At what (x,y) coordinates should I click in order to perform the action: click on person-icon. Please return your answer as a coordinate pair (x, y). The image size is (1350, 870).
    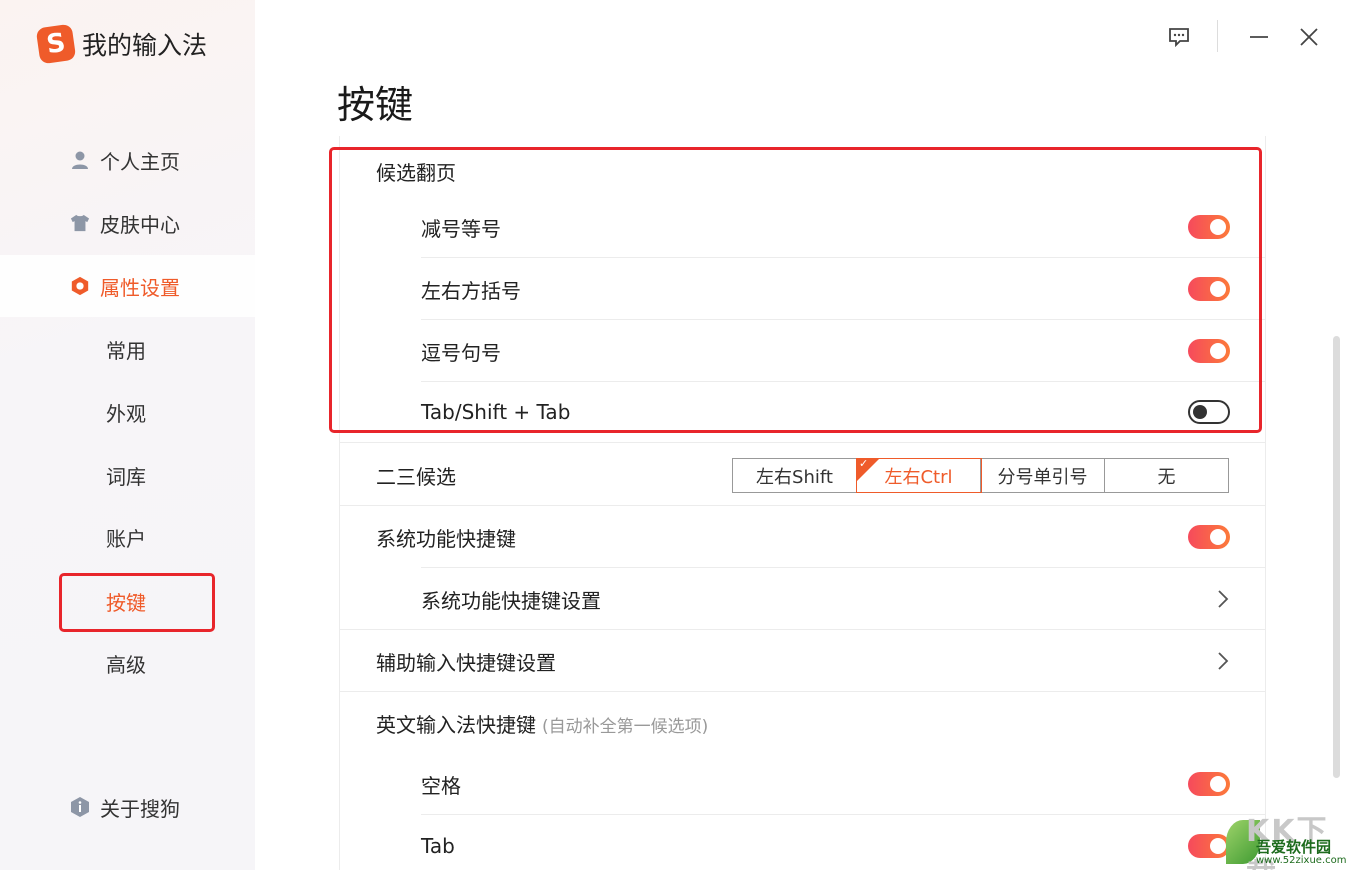
    Looking at the image, I should click on (80, 160).